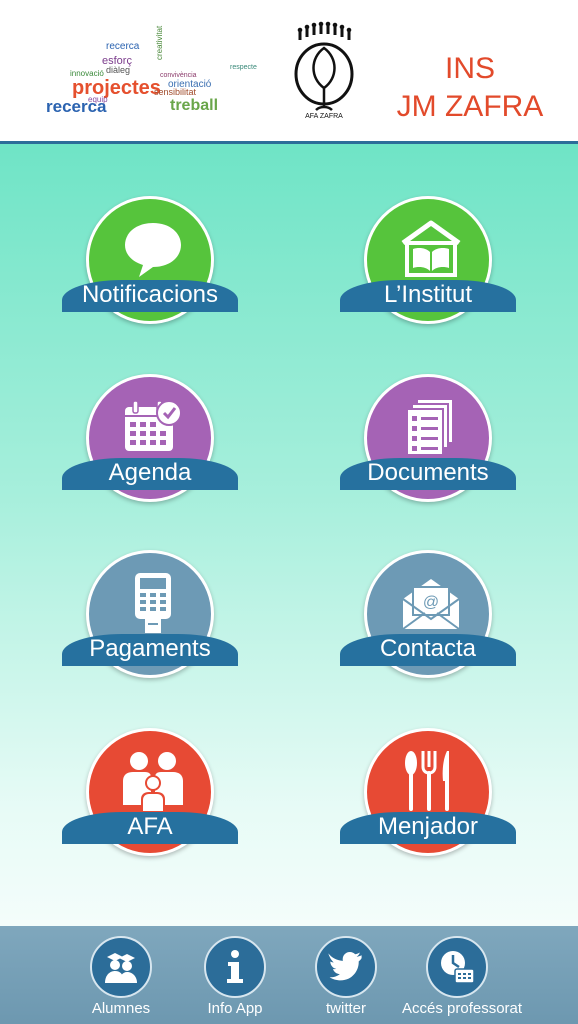 The width and height of the screenshot is (578, 1024). What do you see at coordinates (116, 88) in the screenshot?
I see `wordcloud-word: projectes` at bounding box center [116, 88].